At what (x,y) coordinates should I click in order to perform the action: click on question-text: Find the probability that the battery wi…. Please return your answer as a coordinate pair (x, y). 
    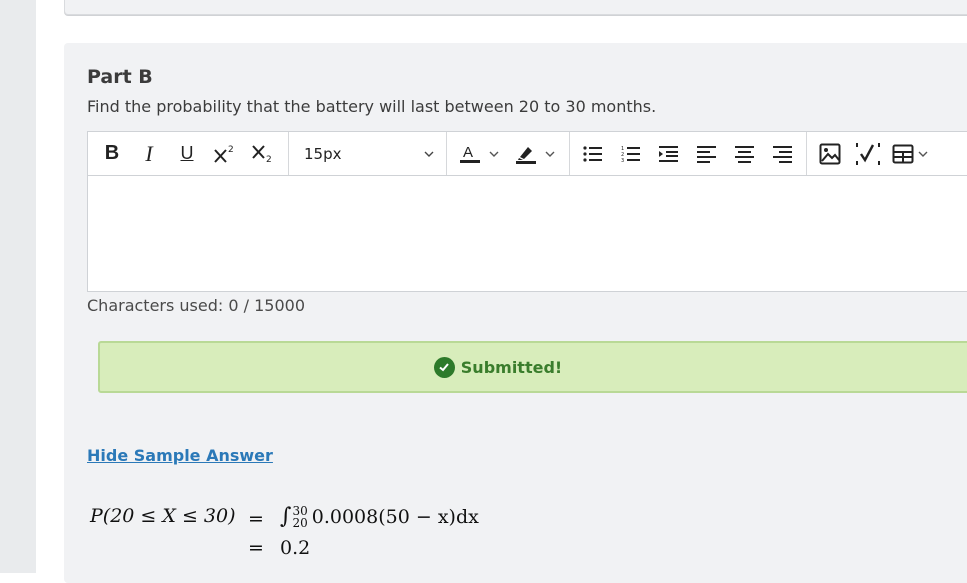
    Looking at the image, I should click on (372, 106).